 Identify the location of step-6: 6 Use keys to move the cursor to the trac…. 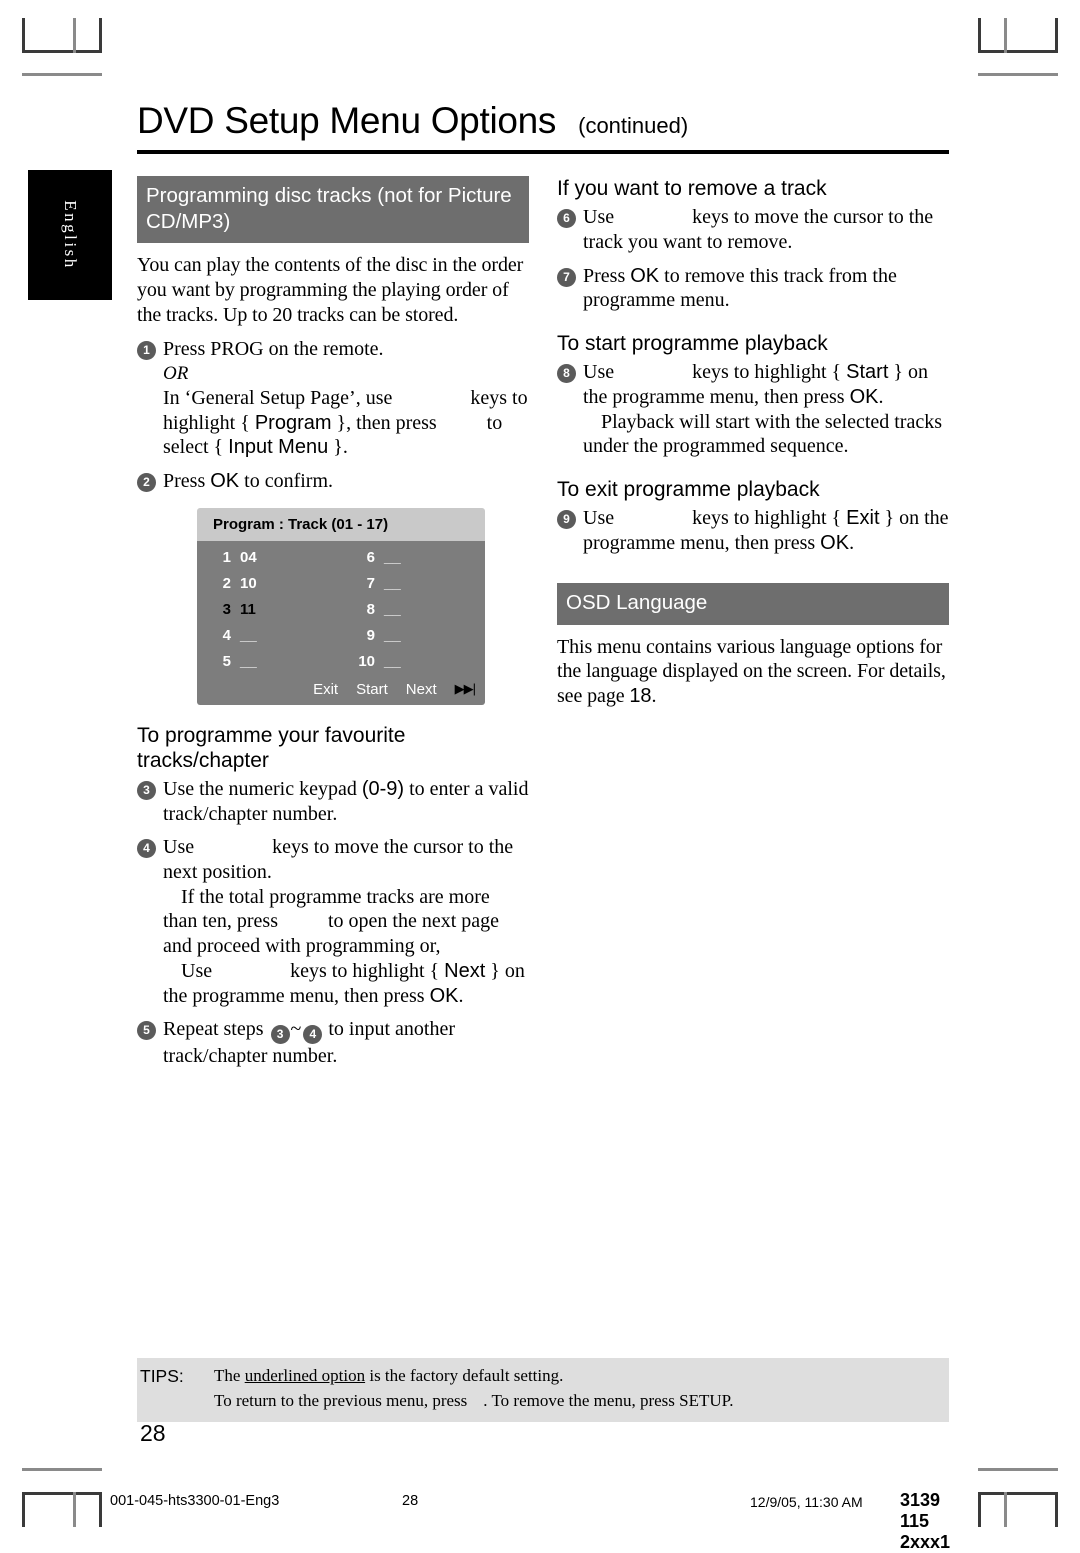
(753, 229).